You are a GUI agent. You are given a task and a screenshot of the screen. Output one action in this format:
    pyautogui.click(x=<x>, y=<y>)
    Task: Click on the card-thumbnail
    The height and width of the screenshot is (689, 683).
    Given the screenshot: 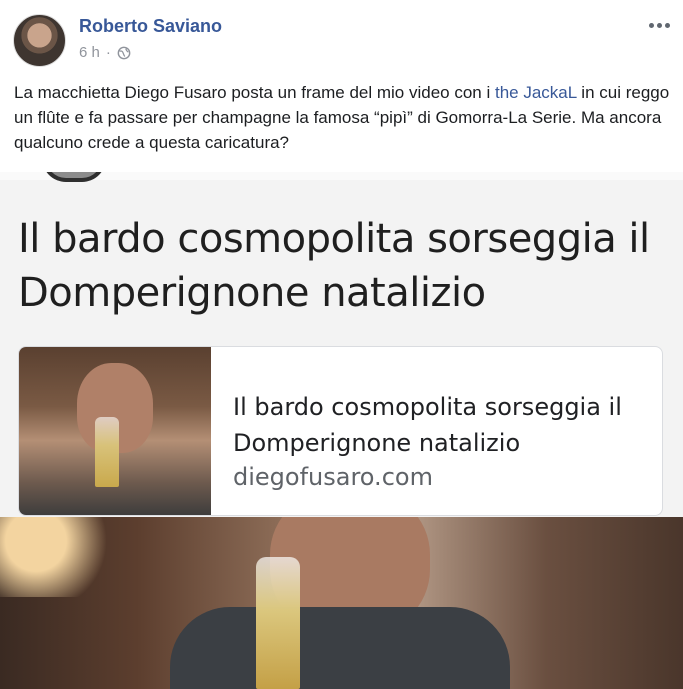 What is the action you would take?
    pyautogui.click(x=115, y=431)
    